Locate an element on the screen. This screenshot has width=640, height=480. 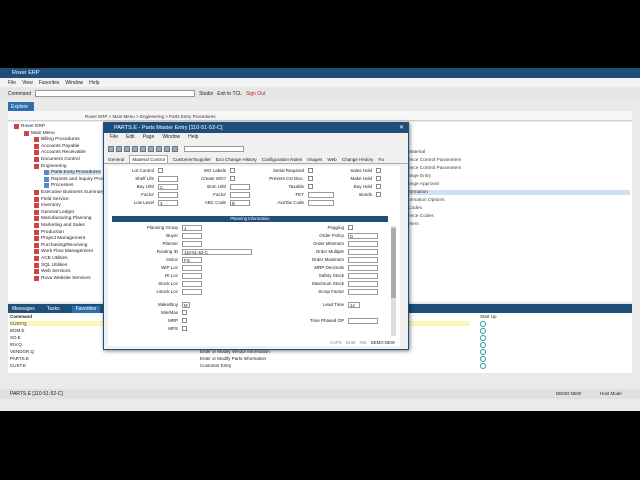
dialog-tab: Images is located at coordinates (314, 159).